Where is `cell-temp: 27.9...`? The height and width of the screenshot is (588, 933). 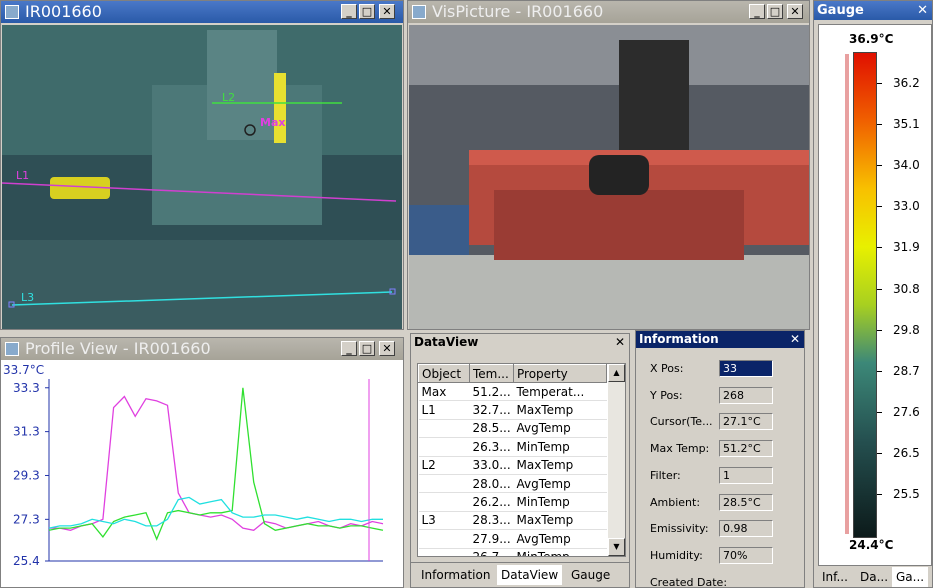 cell-temp: 27.9... is located at coordinates (491, 539).